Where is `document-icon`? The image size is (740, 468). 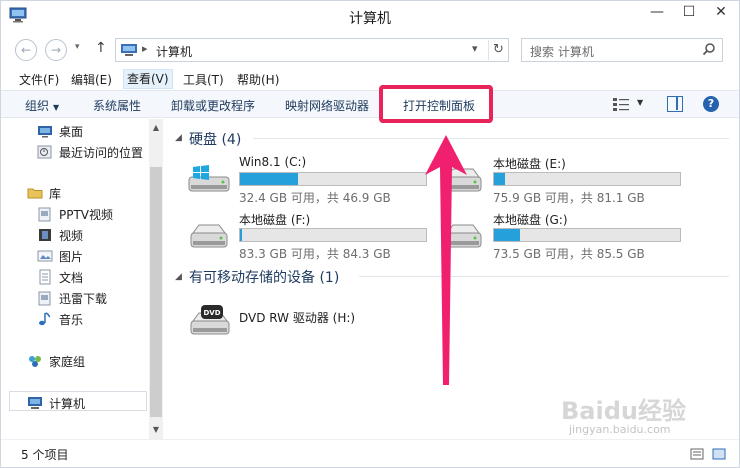 document-icon is located at coordinates (45, 277).